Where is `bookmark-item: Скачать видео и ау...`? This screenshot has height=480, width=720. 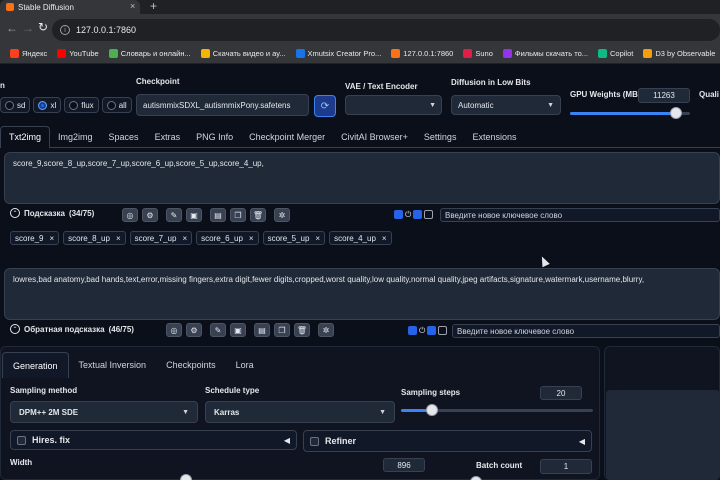 bookmark-item: Скачать видео и ау... is located at coordinates (243, 53).